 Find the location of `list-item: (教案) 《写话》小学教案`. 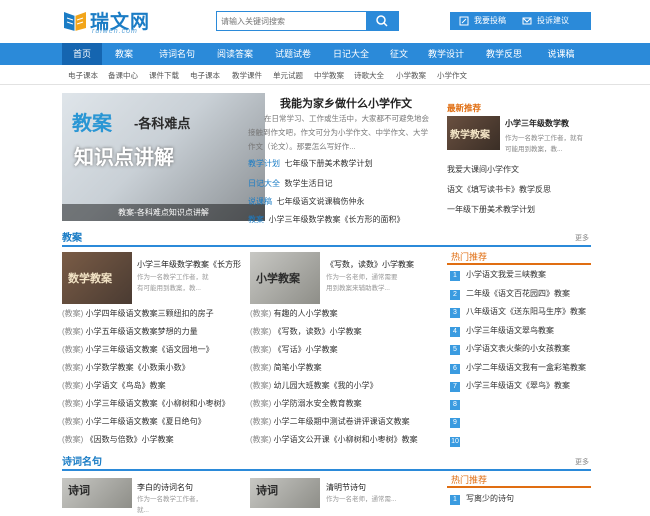

list-item: (教案) 《写话》小学教案 is located at coordinates (294, 349).